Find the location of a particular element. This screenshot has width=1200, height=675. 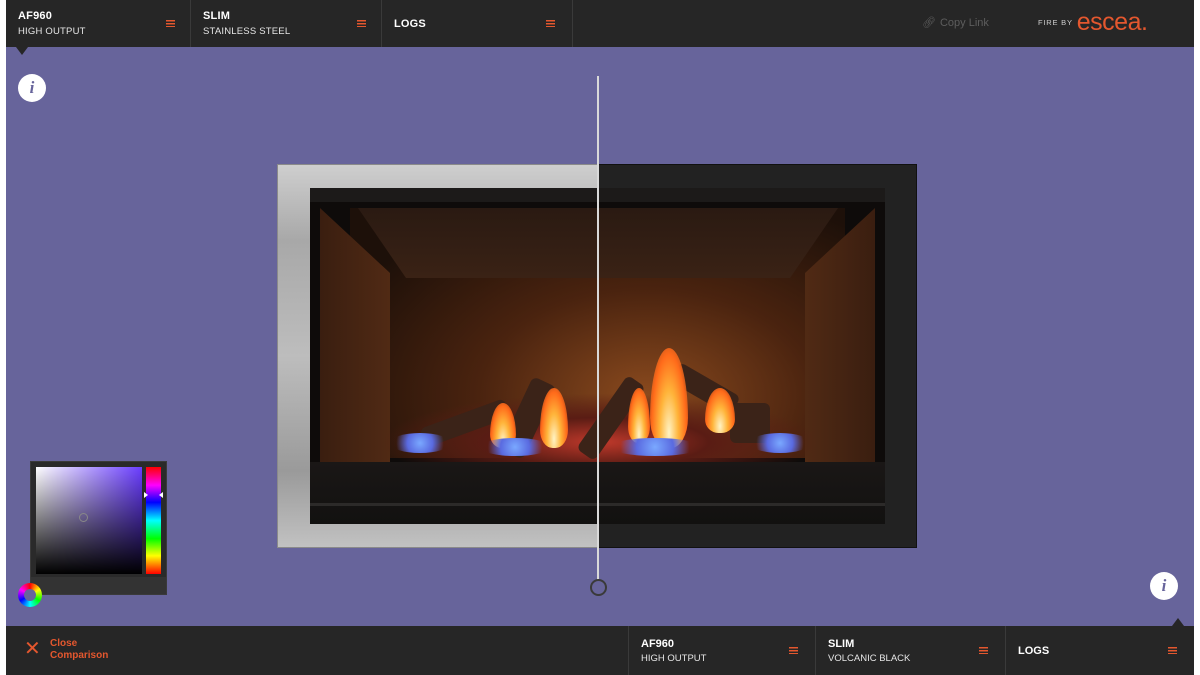

brand-prefix: FIRE BY is located at coordinates (1055, 22).